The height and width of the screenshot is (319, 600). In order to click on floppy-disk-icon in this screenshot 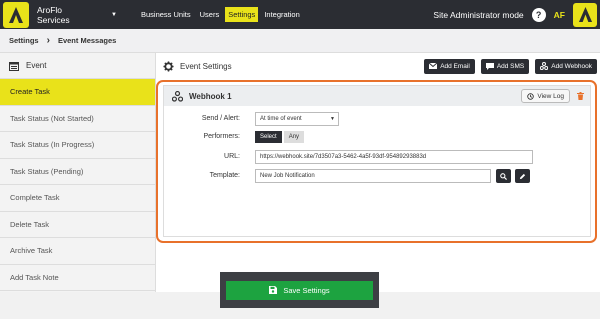, I will do `click(273, 290)`.